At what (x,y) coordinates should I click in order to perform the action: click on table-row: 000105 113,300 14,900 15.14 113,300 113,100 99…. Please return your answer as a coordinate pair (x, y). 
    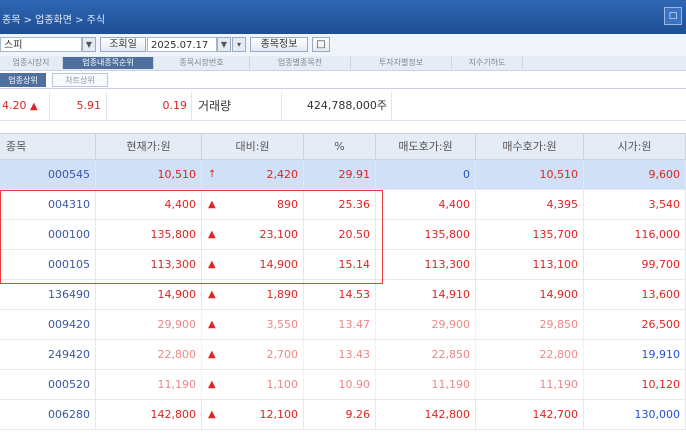
    Looking at the image, I should click on (343, 265).